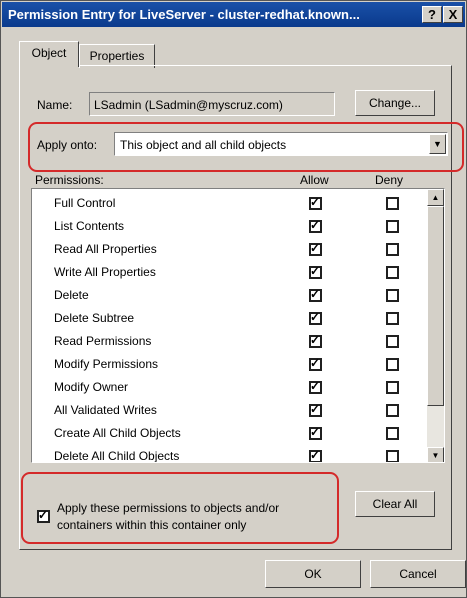 The height and width of the screenshot is (598, 467). I want to click on permission-label: Write All Properties, so click(105, 272).